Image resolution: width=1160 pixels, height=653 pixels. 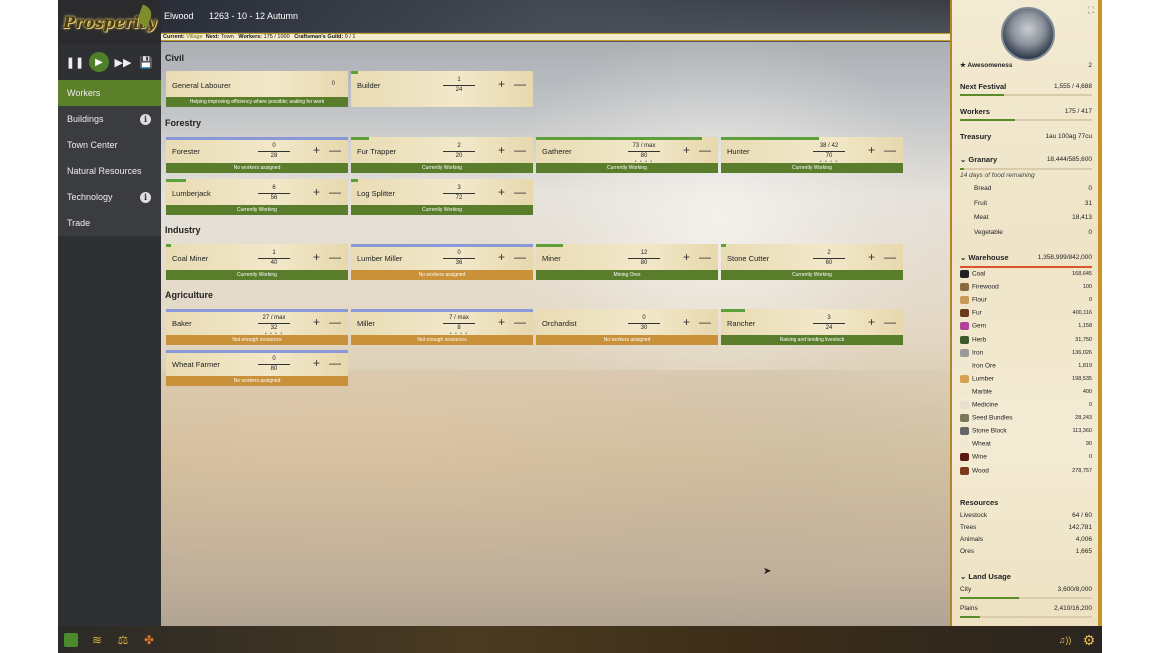 What do you see at coordinates (1069, 159) in the screenshot?
I see `granary-value: 18,444/585,600` at bounding box center [1069, 159].